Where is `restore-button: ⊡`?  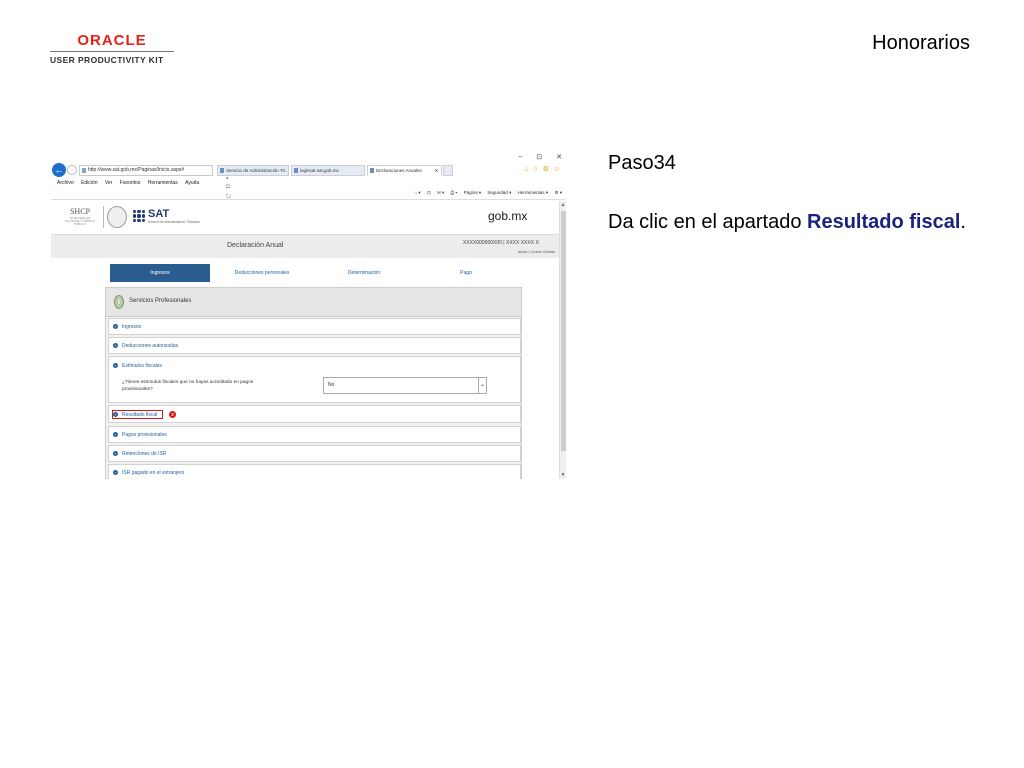 restore-button: ⊡ is located at coordinates (539, 157).